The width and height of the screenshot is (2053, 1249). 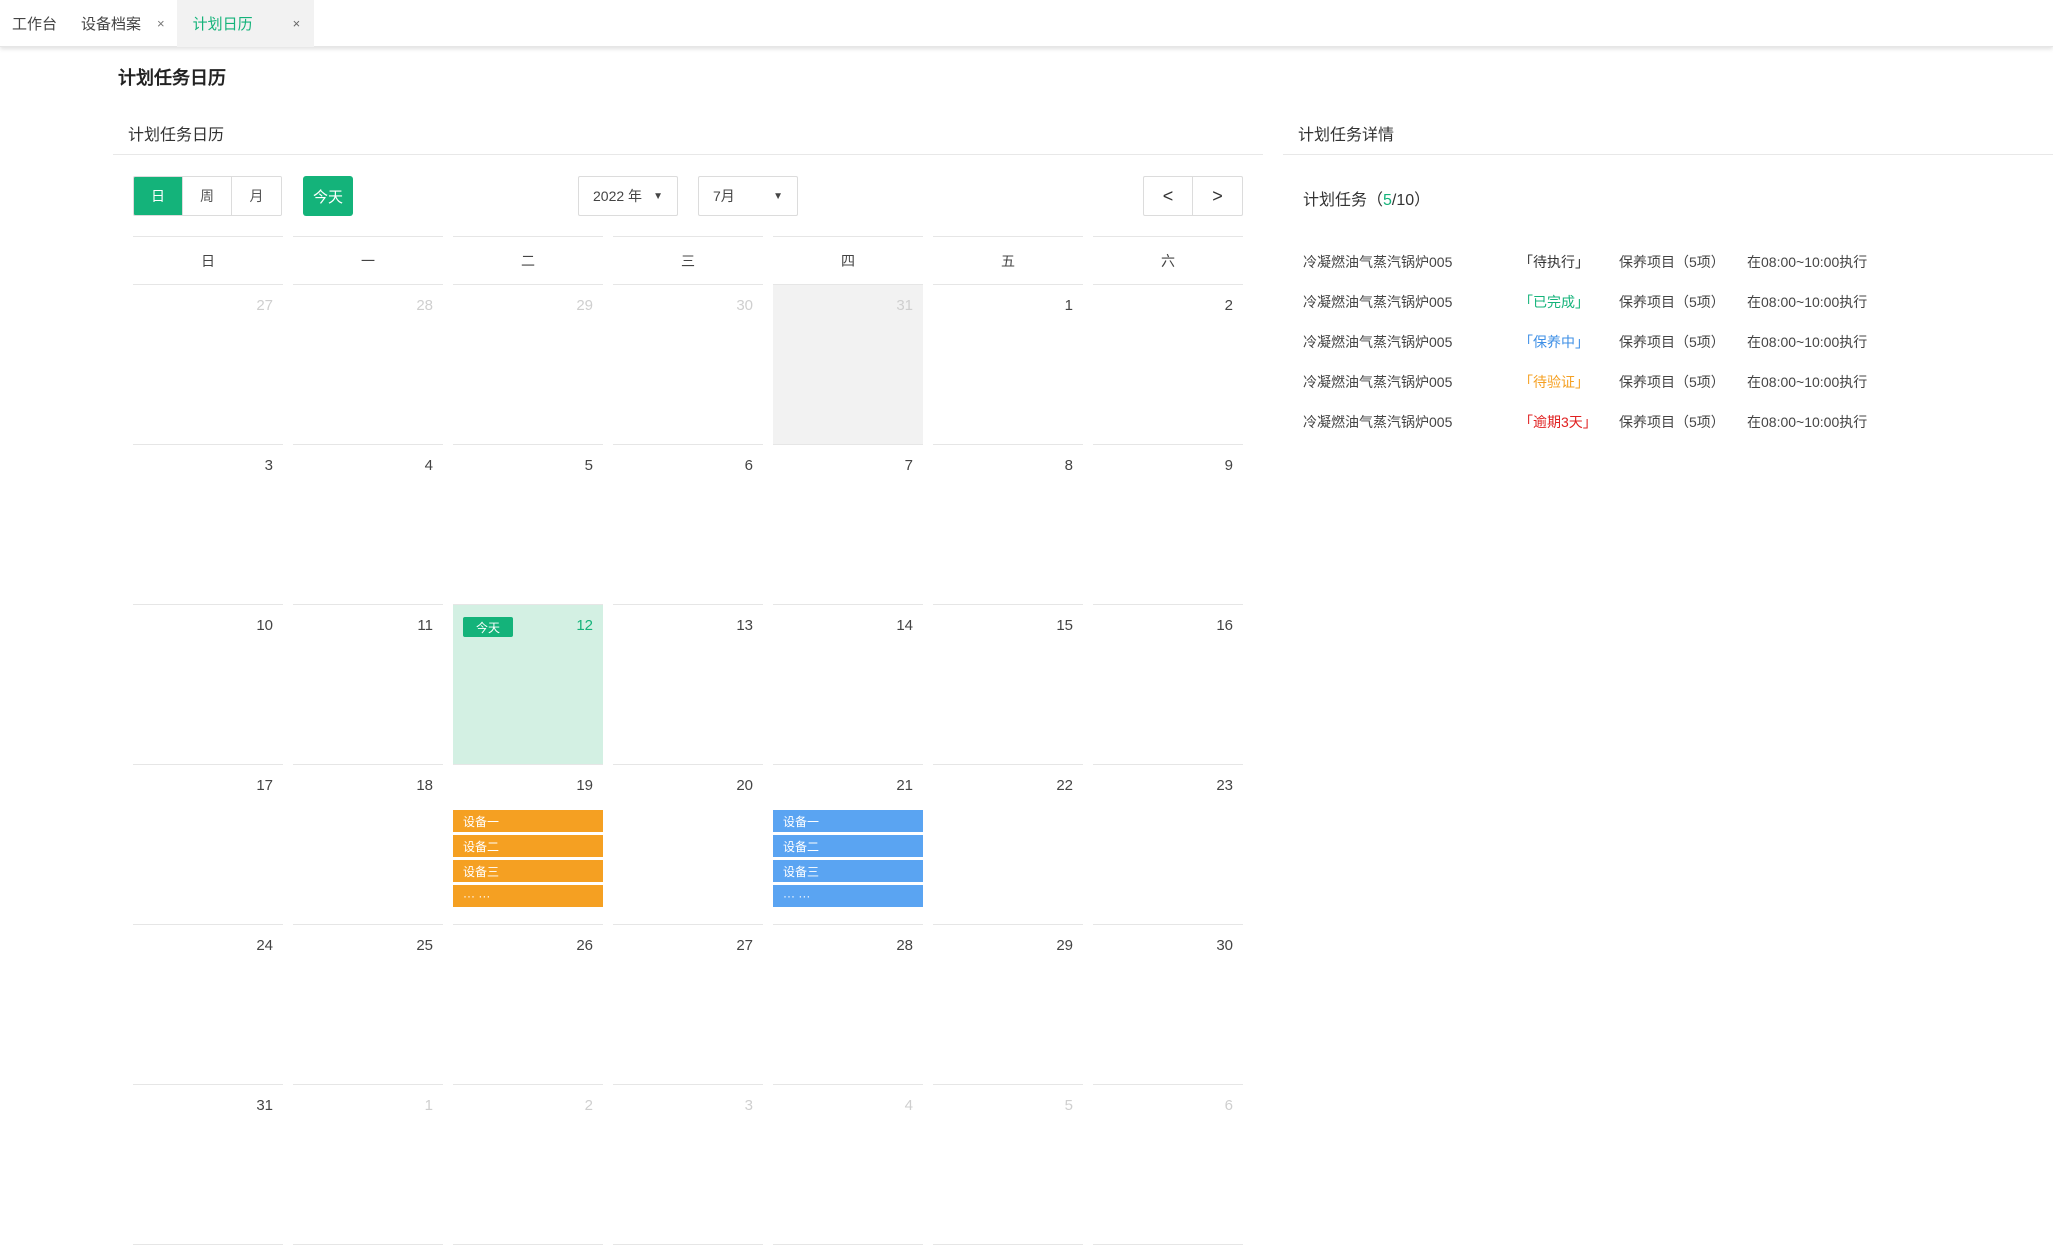 I want to click on calendar-week-row: 31 1 2 3 4 5 6, so click(x=688, y=1165).